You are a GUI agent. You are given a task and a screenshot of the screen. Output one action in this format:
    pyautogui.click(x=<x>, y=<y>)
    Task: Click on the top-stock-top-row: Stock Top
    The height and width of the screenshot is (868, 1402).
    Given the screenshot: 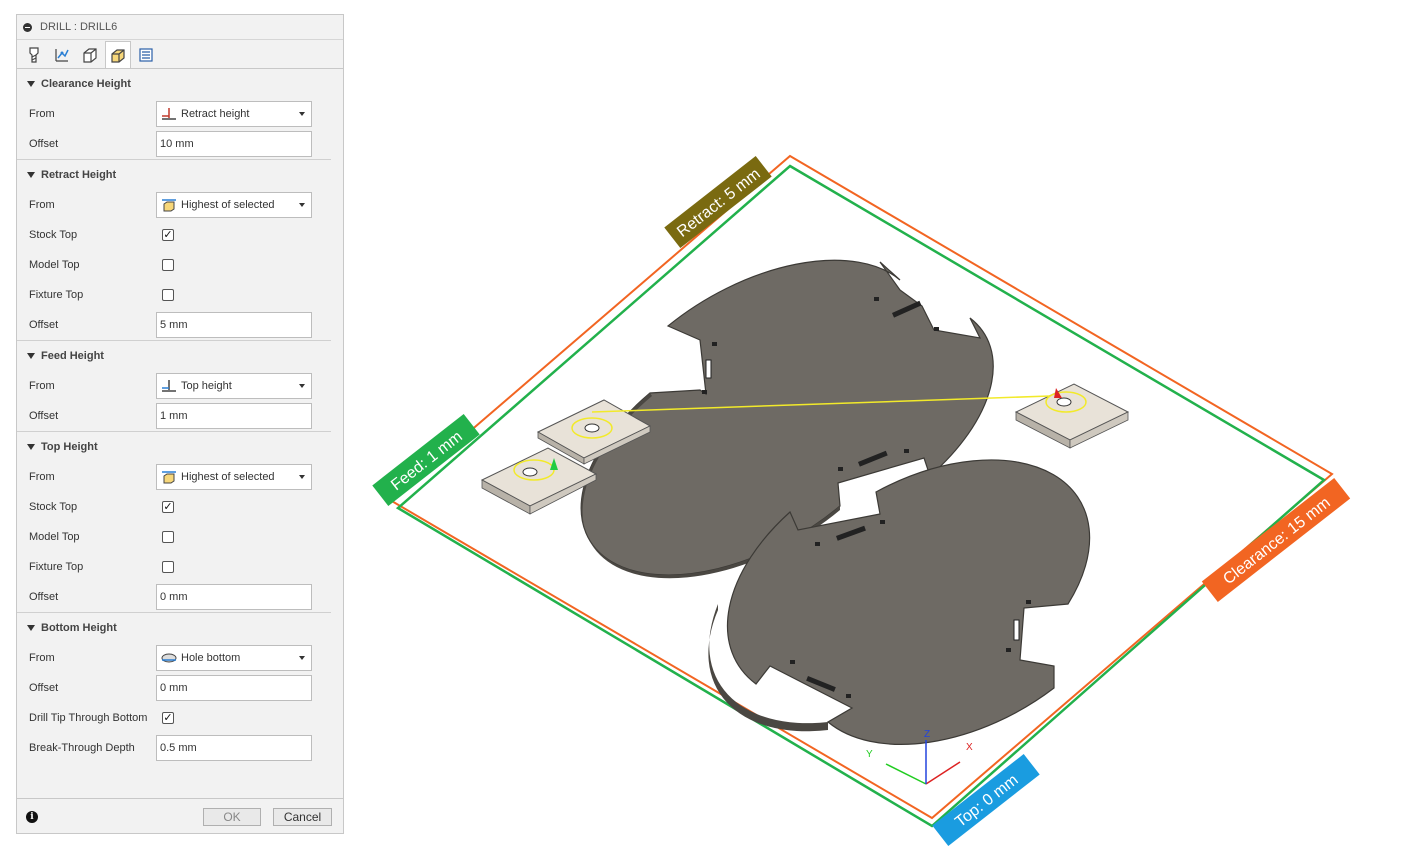 What is the action you would take?
    pyautogui.click(x=174, y=507)
    